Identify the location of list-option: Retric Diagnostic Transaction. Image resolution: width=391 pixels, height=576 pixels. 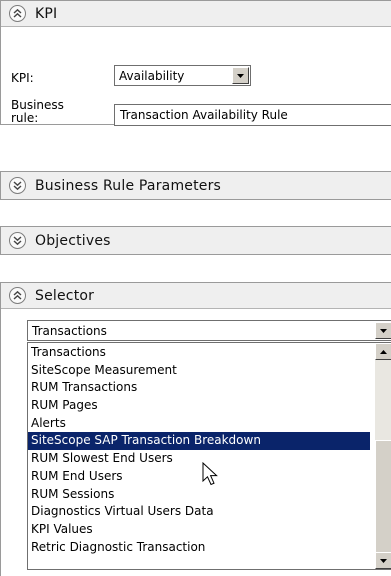
(199, 548).